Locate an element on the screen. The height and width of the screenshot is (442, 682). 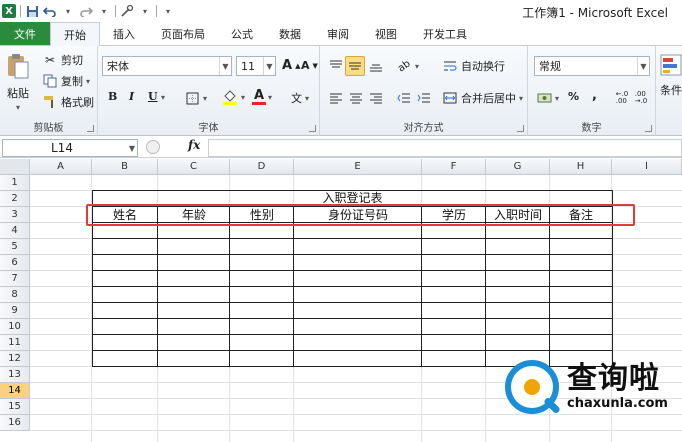
shrink-font-button: A ▼ is located at coordinates (309, 65).